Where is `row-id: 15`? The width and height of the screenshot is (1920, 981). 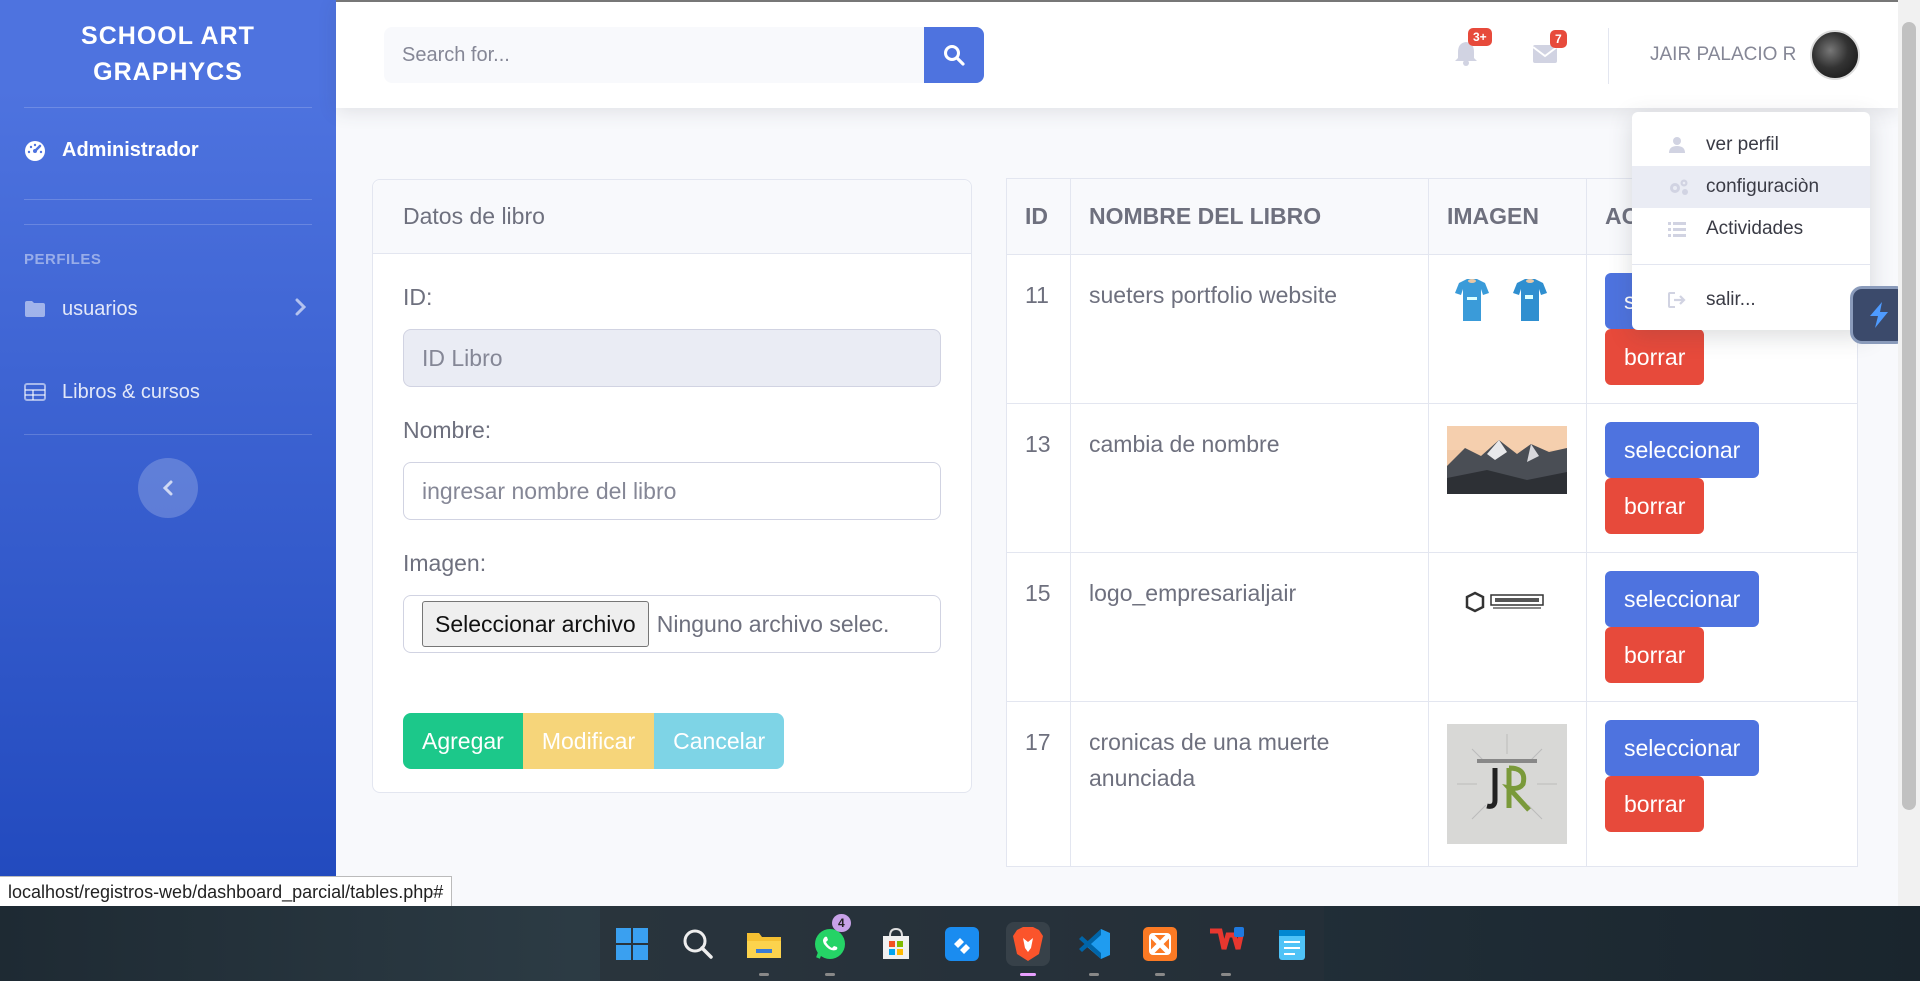 row-id: 15 is located at coordinates (1038, 627).